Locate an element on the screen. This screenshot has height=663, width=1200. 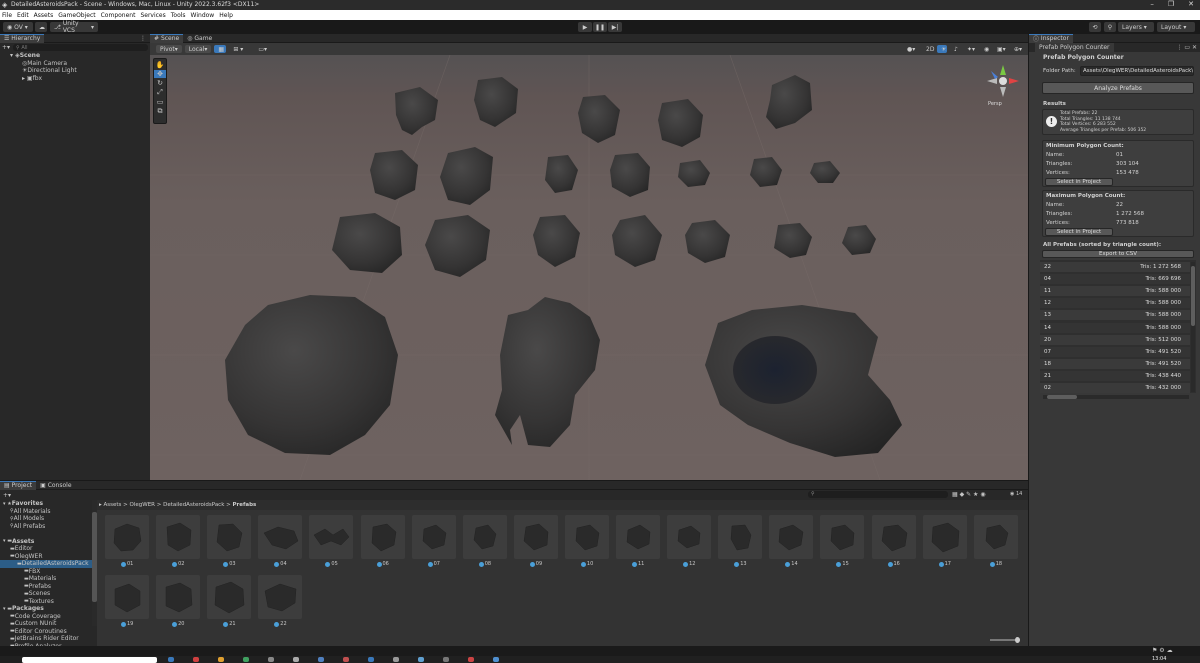
asset-label: 15 is located at coordinates (842, 564).